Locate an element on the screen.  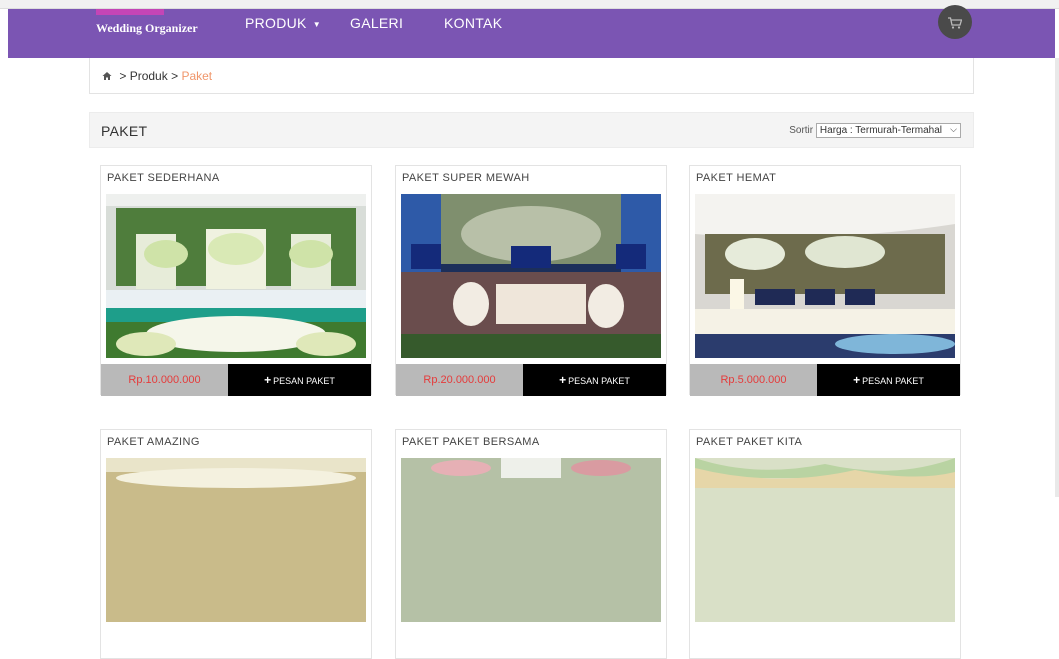
product-card: PAKET PAKET KITA is located at coordinates (825, 544).